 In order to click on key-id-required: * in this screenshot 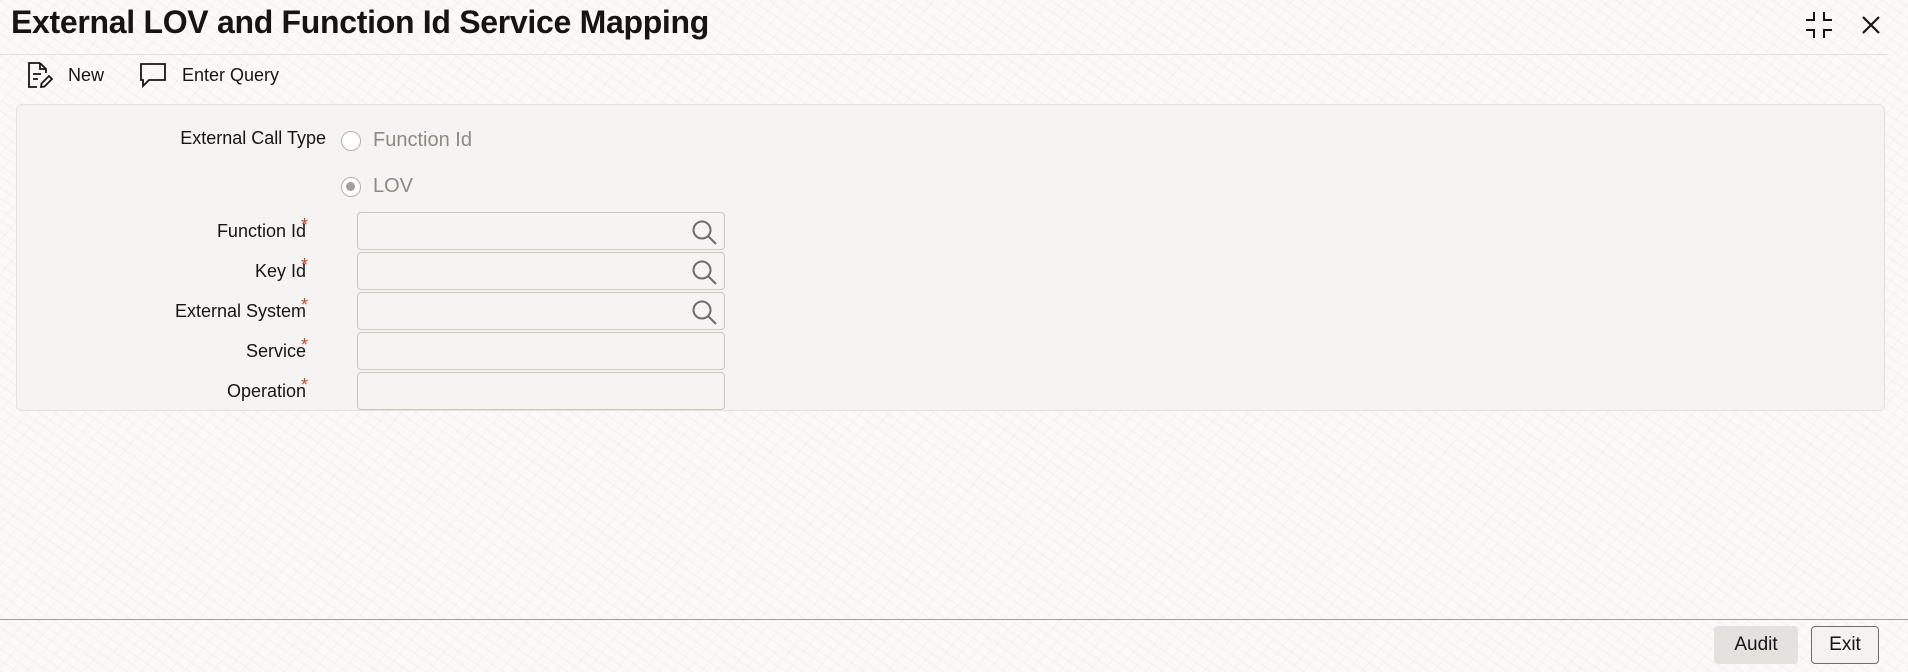, I will do `click(305, 265)`.